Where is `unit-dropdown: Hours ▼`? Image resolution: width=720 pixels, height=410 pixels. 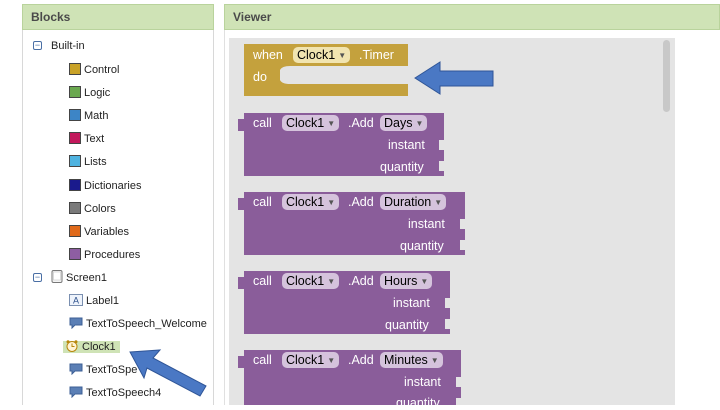 unit-dropdown: Hours ▼ is located at coordinates (406, 281).